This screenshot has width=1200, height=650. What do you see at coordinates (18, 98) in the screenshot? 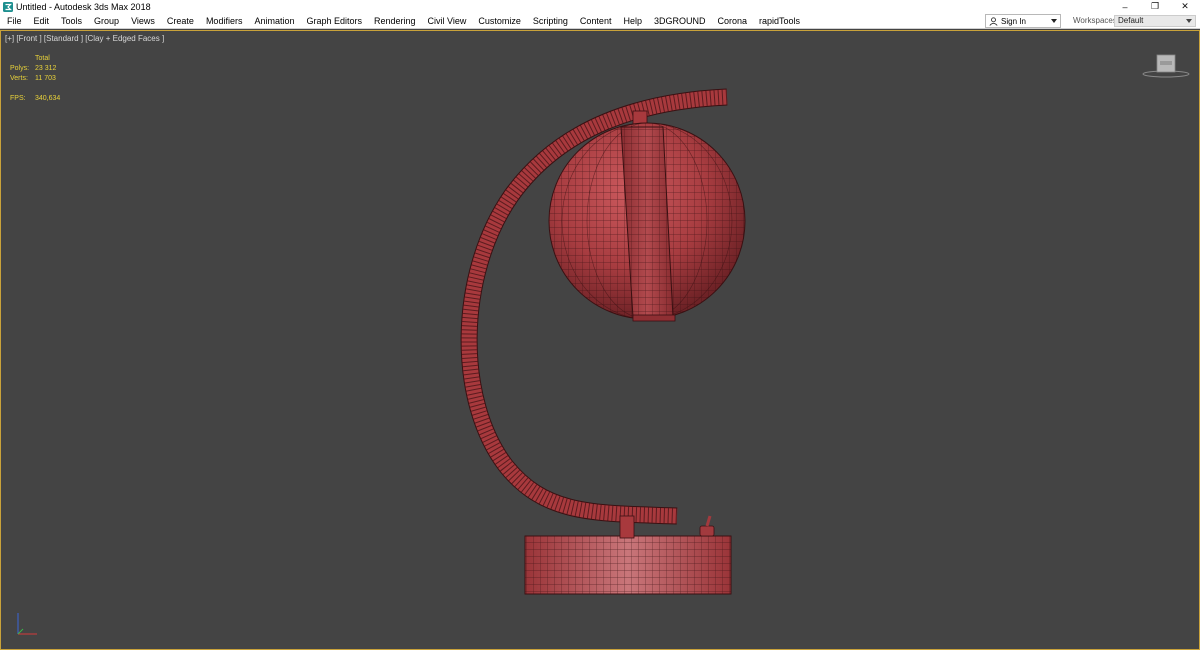
I see `fps-label: FPS:` at bounding box center [18, 98].